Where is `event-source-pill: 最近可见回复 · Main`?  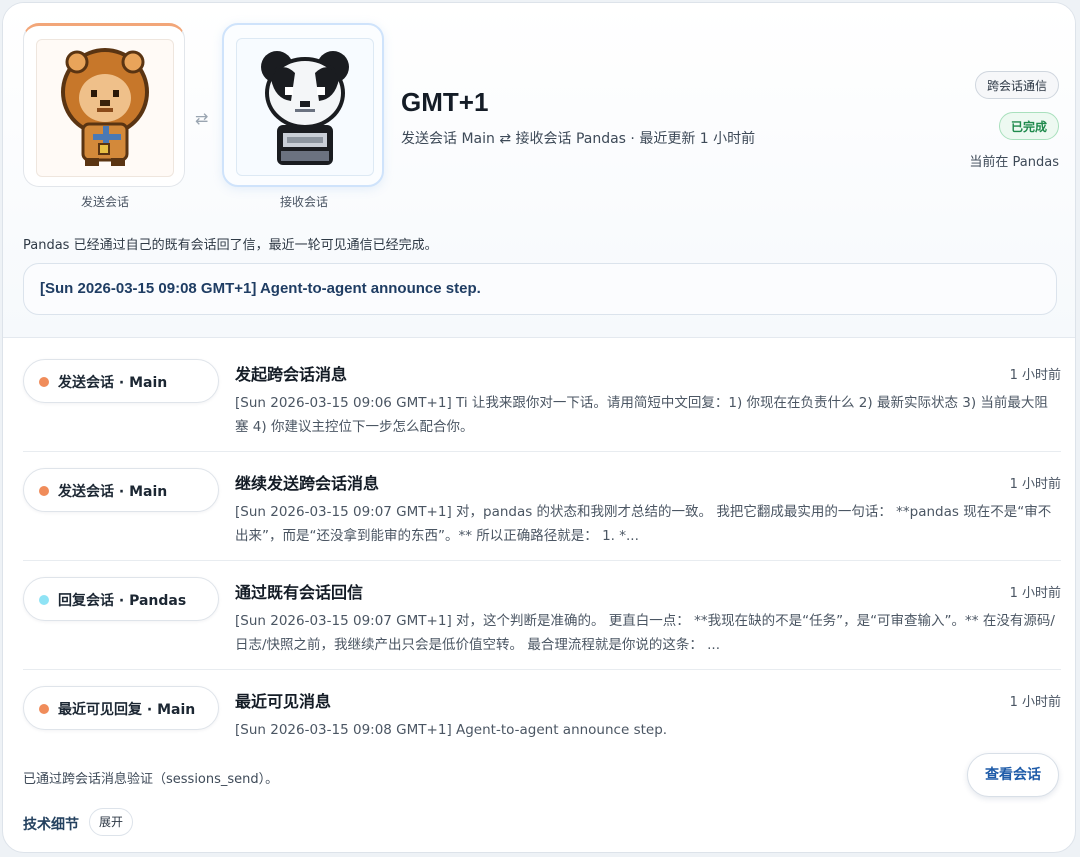
event-source-pill: 最近可见回复 · Main is located at coordinates (121, 708).